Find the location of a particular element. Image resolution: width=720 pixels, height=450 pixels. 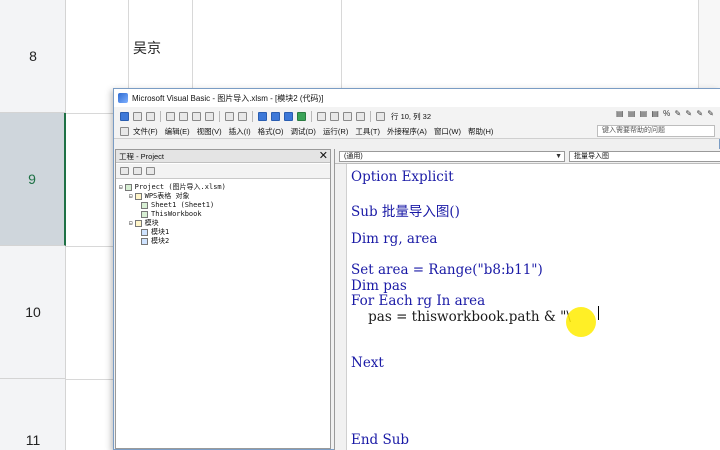

view-object-icon is located at coordinates (137, 171).